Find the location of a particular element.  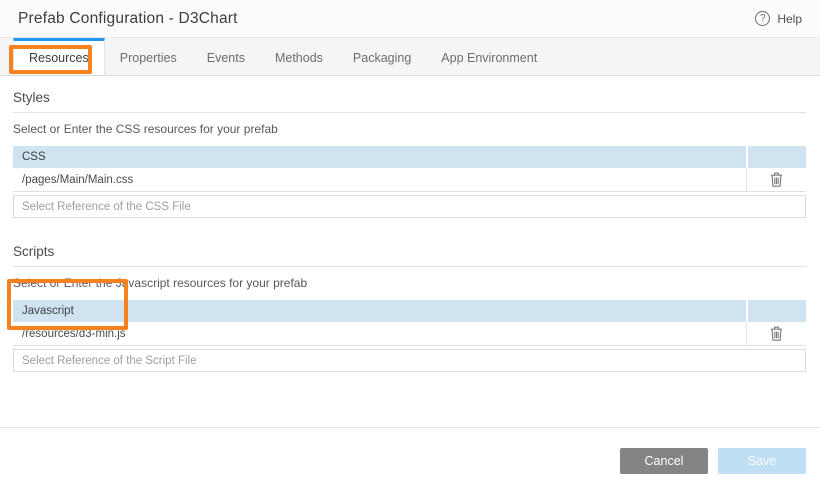

css-reference-input is located at coordinates (409, 206).